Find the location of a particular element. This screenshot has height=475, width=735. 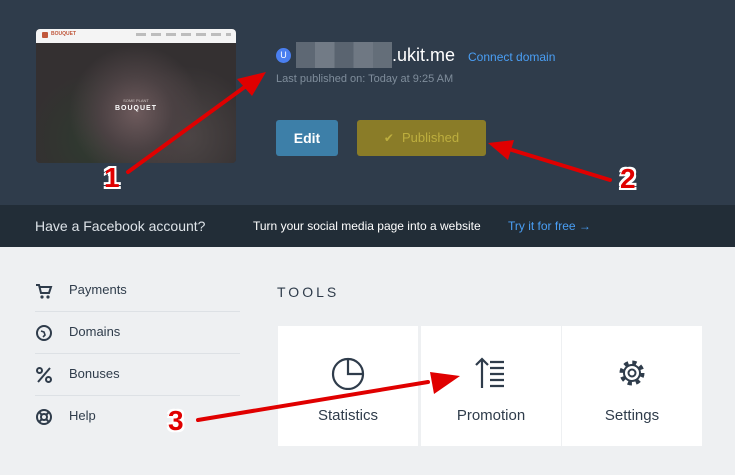

lifebuoy-icon is located at coordinates (44, 417).